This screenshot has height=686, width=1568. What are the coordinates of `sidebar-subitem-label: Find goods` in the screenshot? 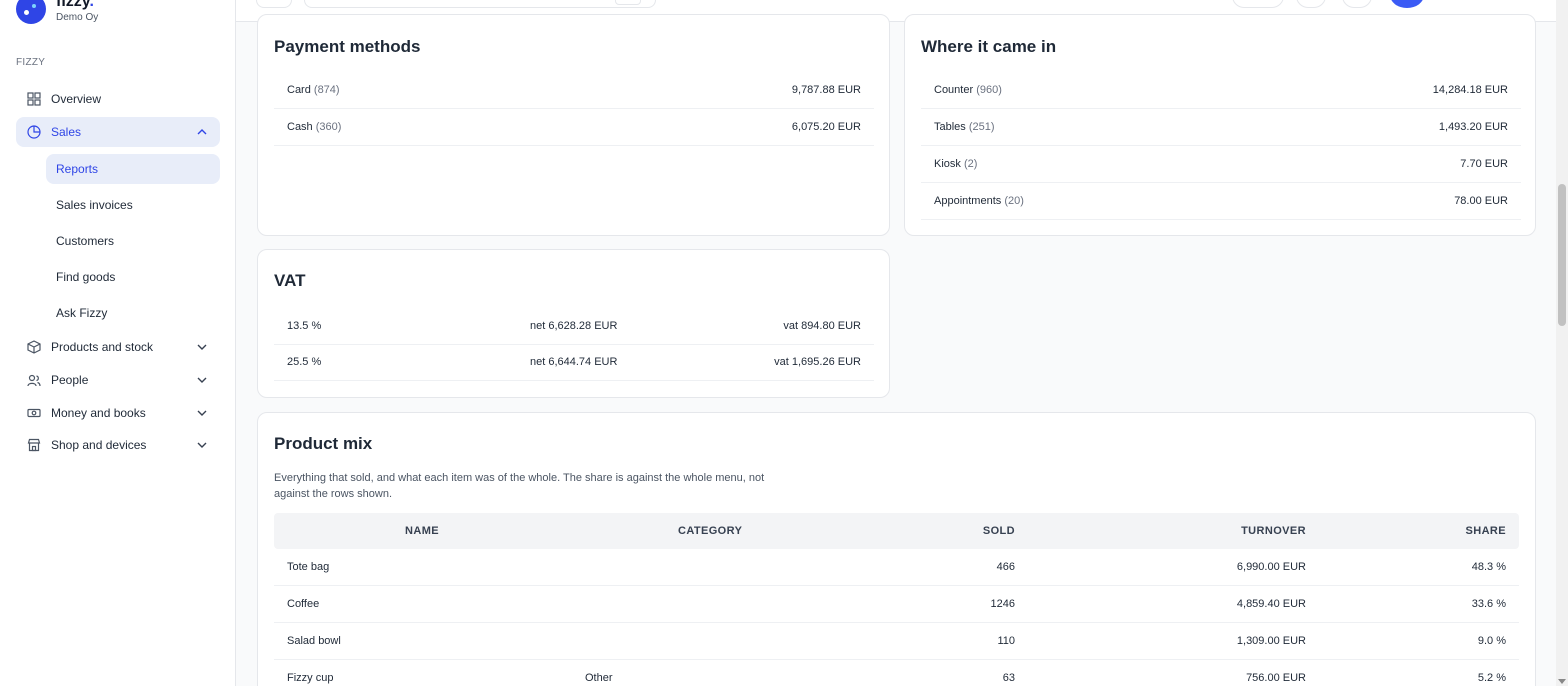 It's located at (86, 277).